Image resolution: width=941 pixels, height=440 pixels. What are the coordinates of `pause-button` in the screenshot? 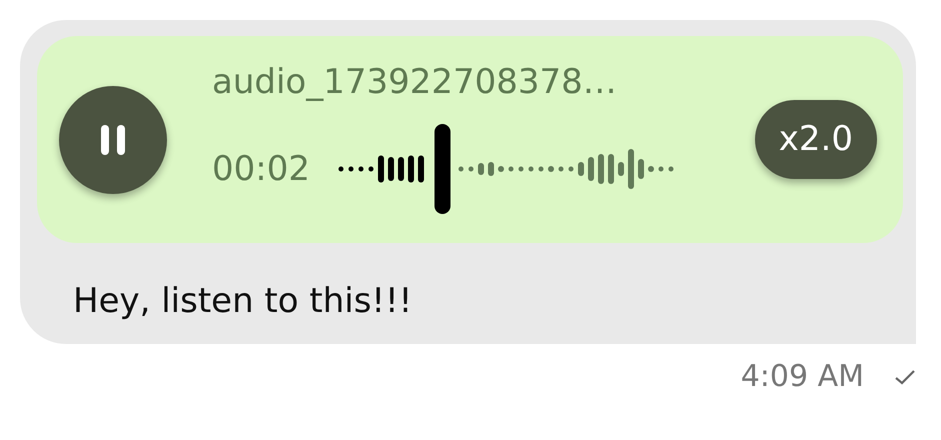 It's located at (113, 140).